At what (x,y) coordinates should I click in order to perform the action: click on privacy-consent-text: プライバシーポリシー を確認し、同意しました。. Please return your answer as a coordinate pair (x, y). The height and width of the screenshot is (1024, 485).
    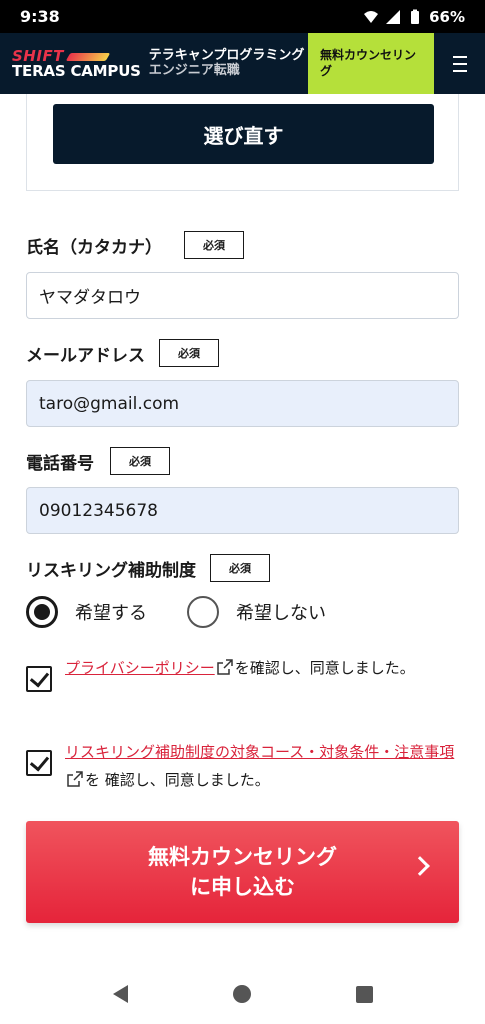
    Looking at the image, I should click on (240, 668).